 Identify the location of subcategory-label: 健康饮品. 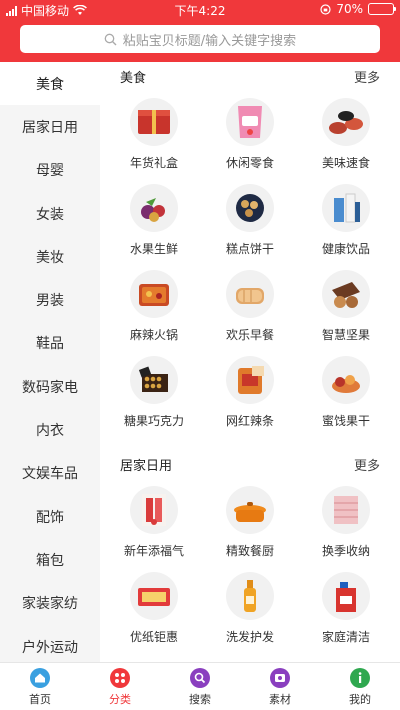
(345, 249).